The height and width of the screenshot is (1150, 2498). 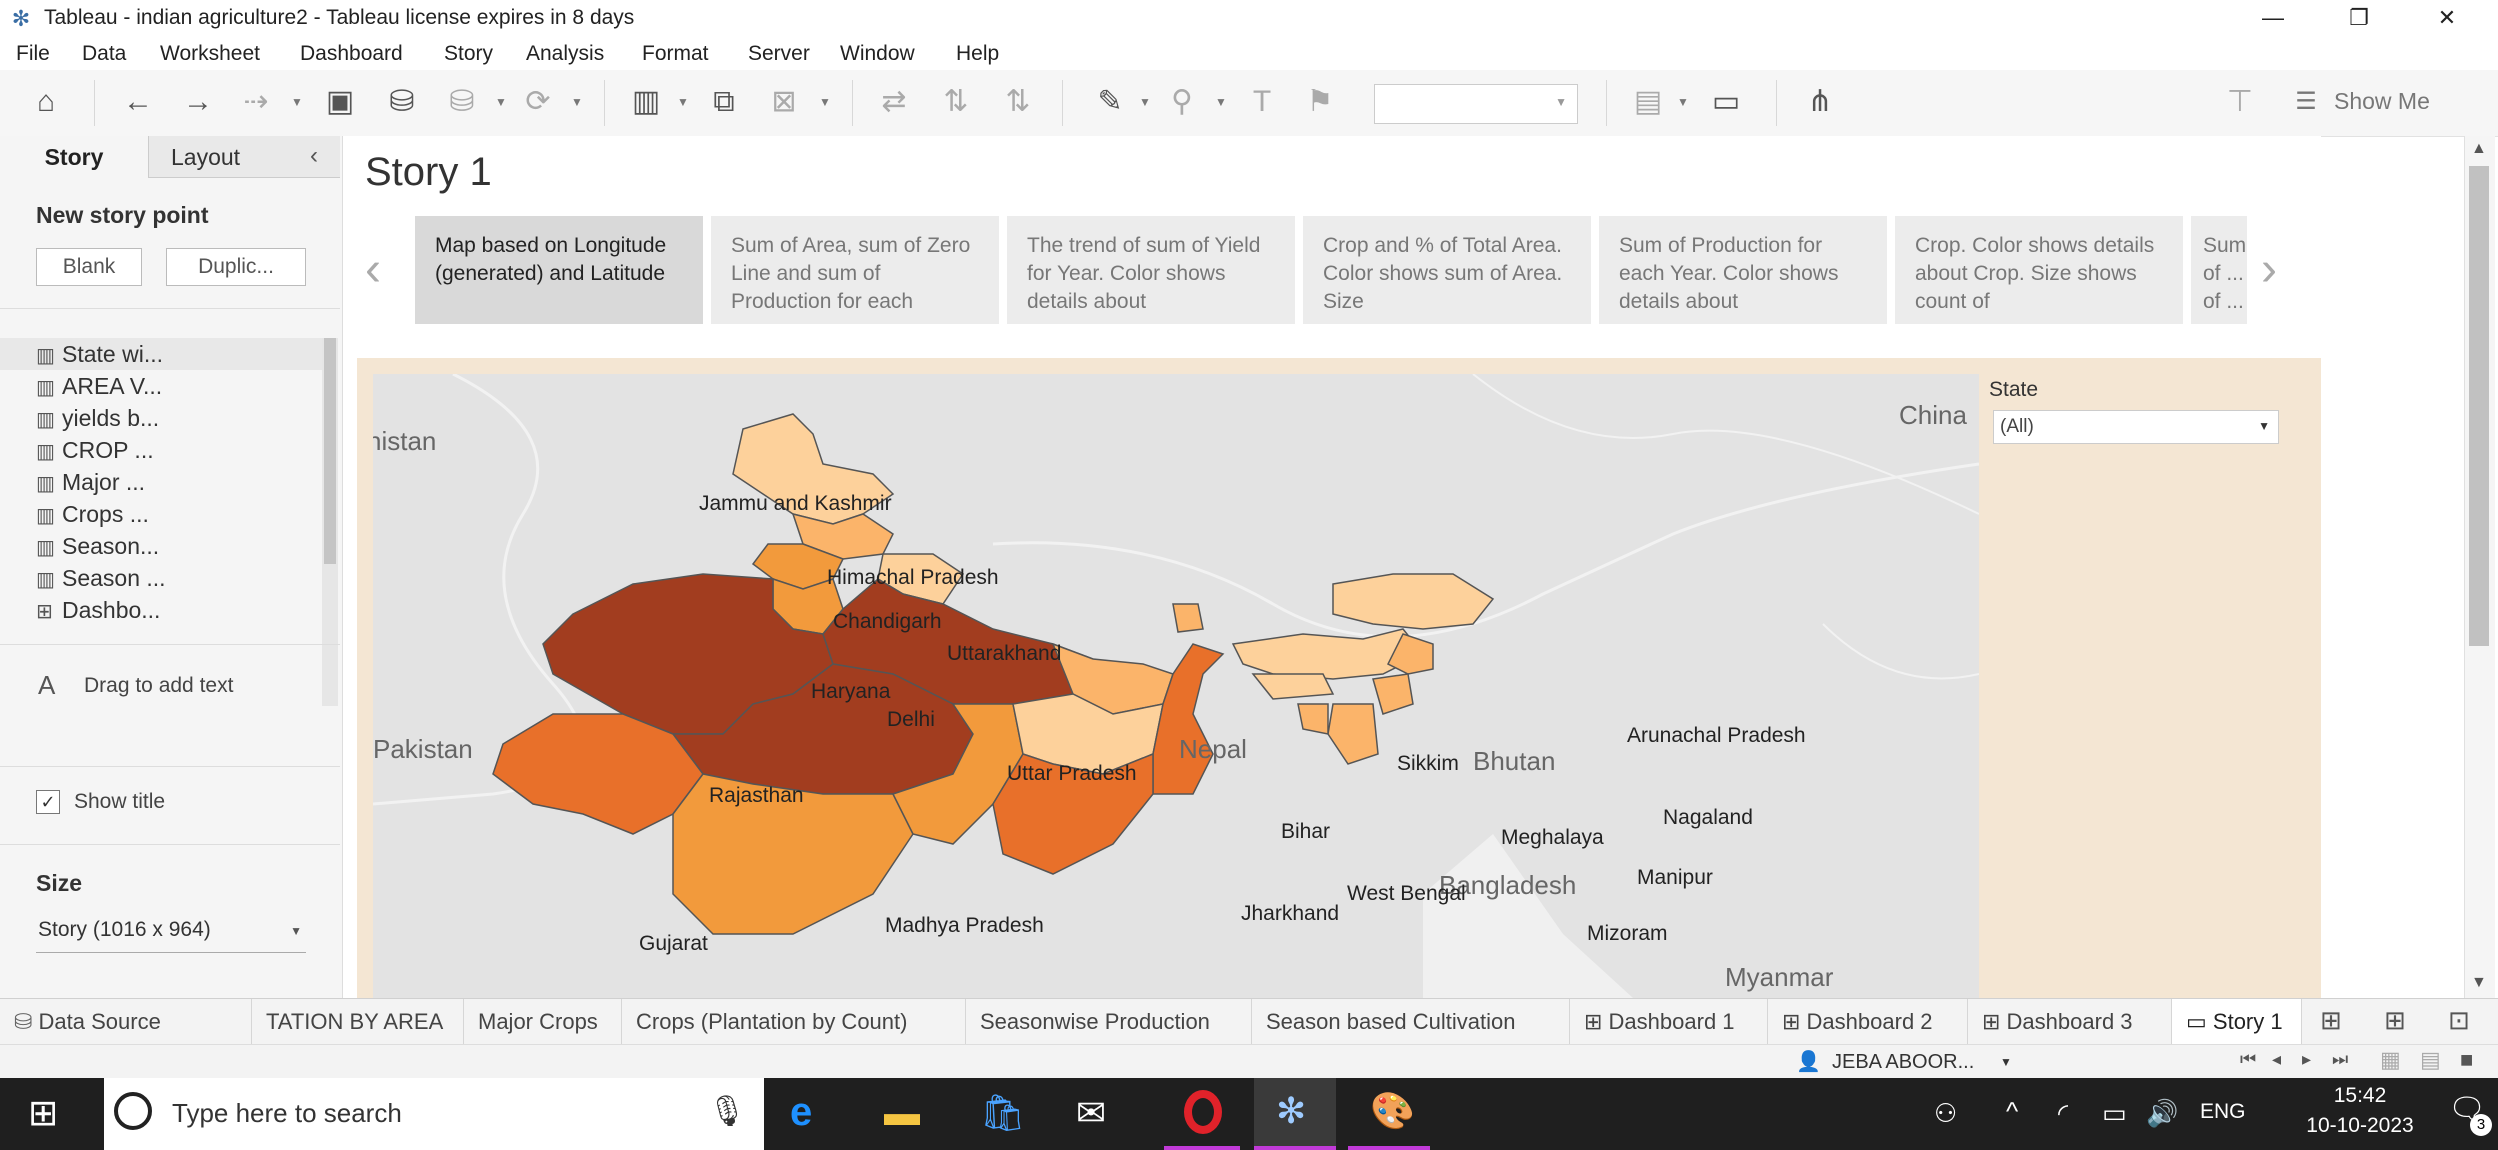 What do you see at coordinates (2162, 1113) in the screenshot?
I see `volume-icon: 🔊` at bounding box center [2162, 1113].